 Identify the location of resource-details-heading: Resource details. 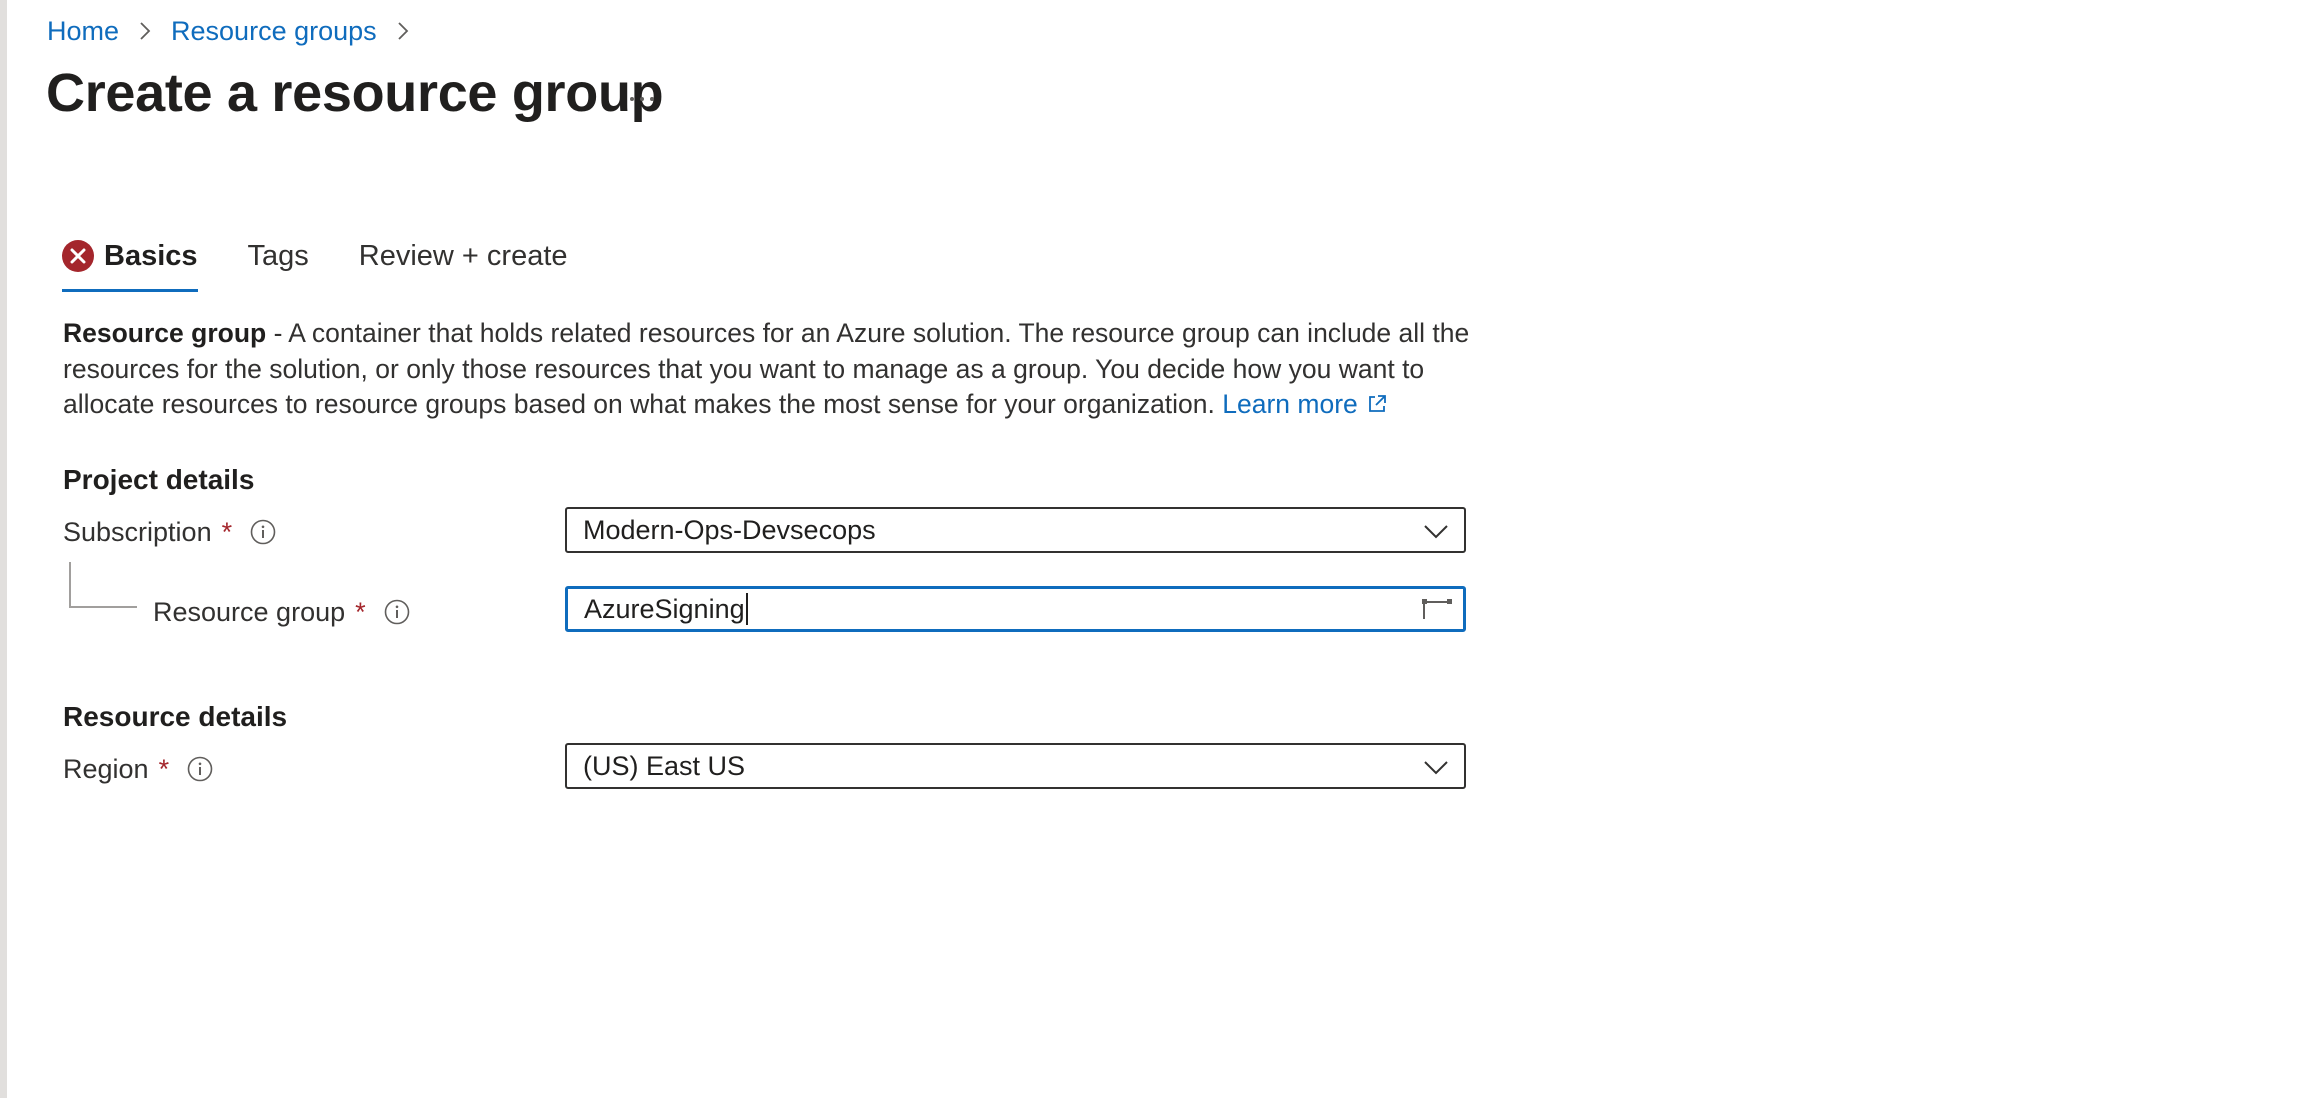
(175, 716).